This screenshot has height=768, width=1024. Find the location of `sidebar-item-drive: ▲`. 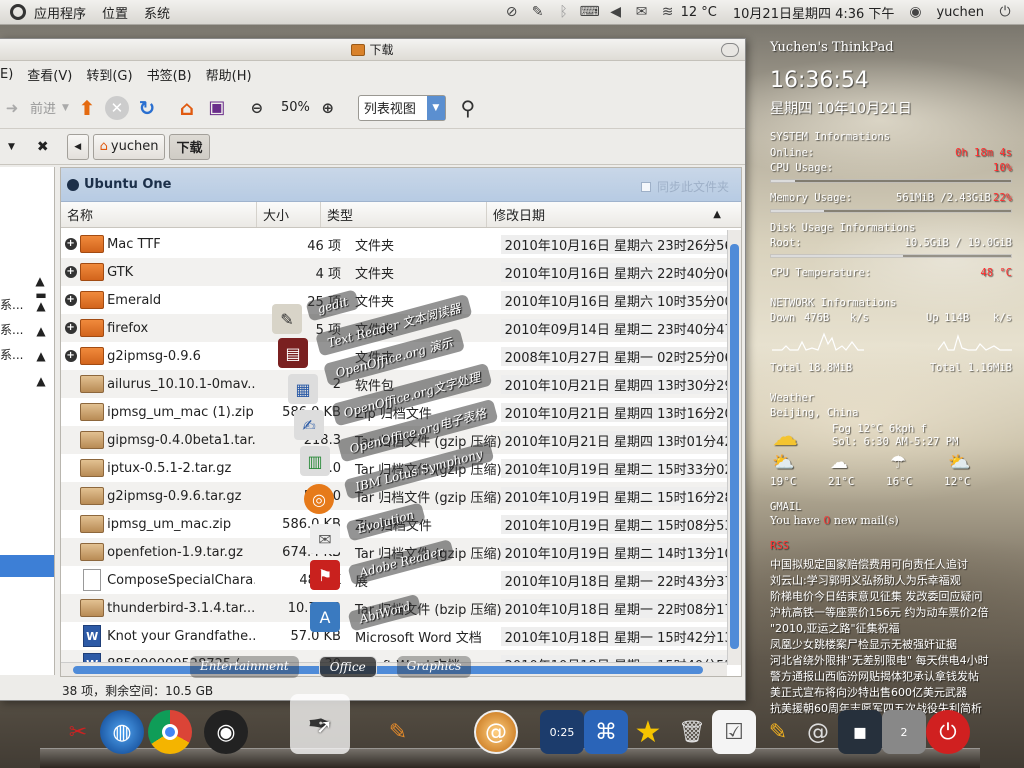

sidebar-item-drive: ▲ is located at coordinates (27, 379).